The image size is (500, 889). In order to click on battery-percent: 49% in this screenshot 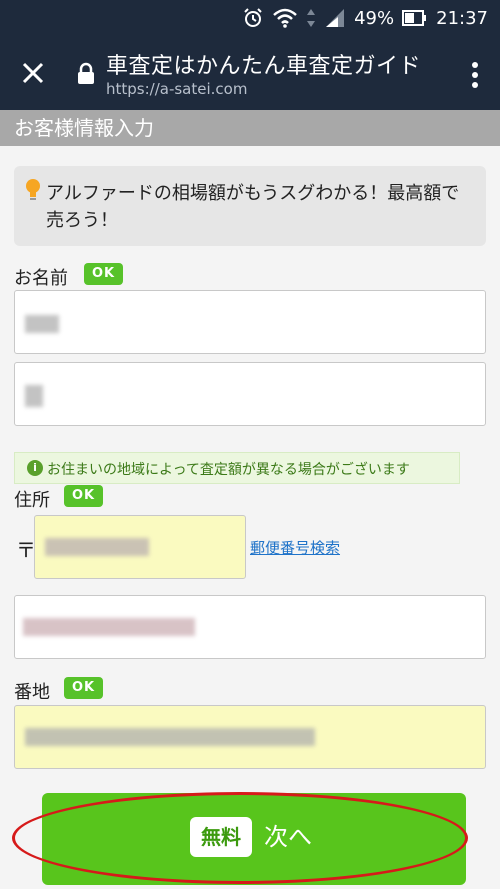, I will do `click(374, 18)`.